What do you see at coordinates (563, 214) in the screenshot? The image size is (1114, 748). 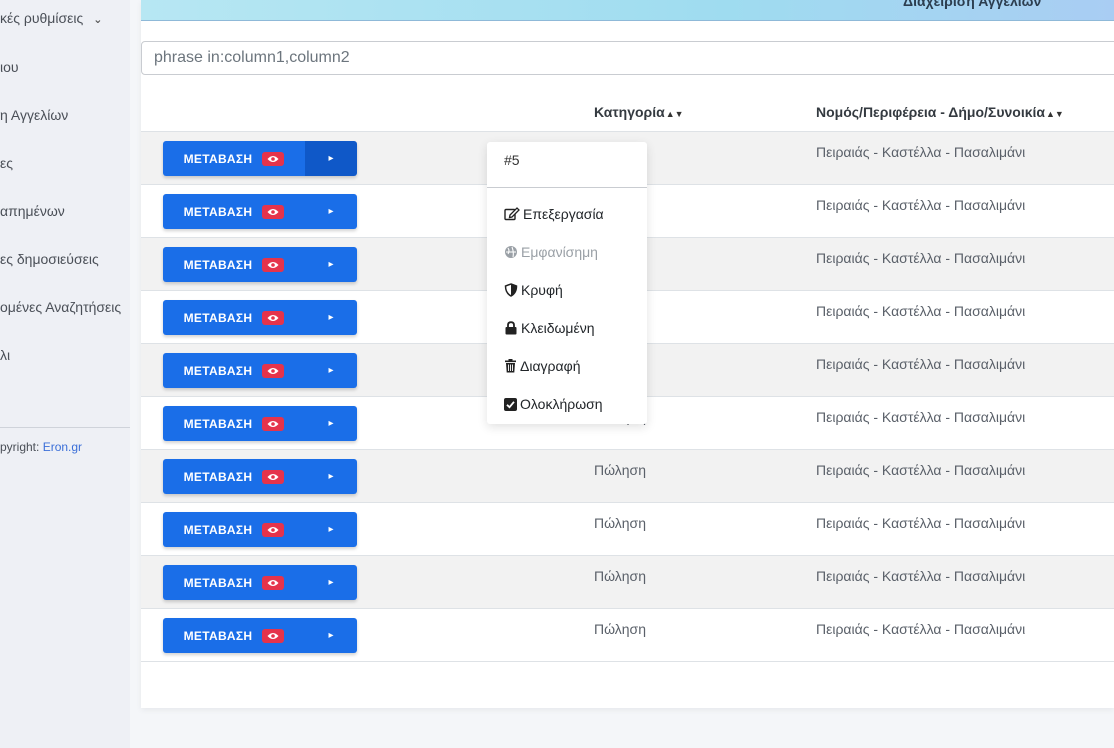 I see `menu-item-label: Επεξεργασία` at bounding box center [563, 214].